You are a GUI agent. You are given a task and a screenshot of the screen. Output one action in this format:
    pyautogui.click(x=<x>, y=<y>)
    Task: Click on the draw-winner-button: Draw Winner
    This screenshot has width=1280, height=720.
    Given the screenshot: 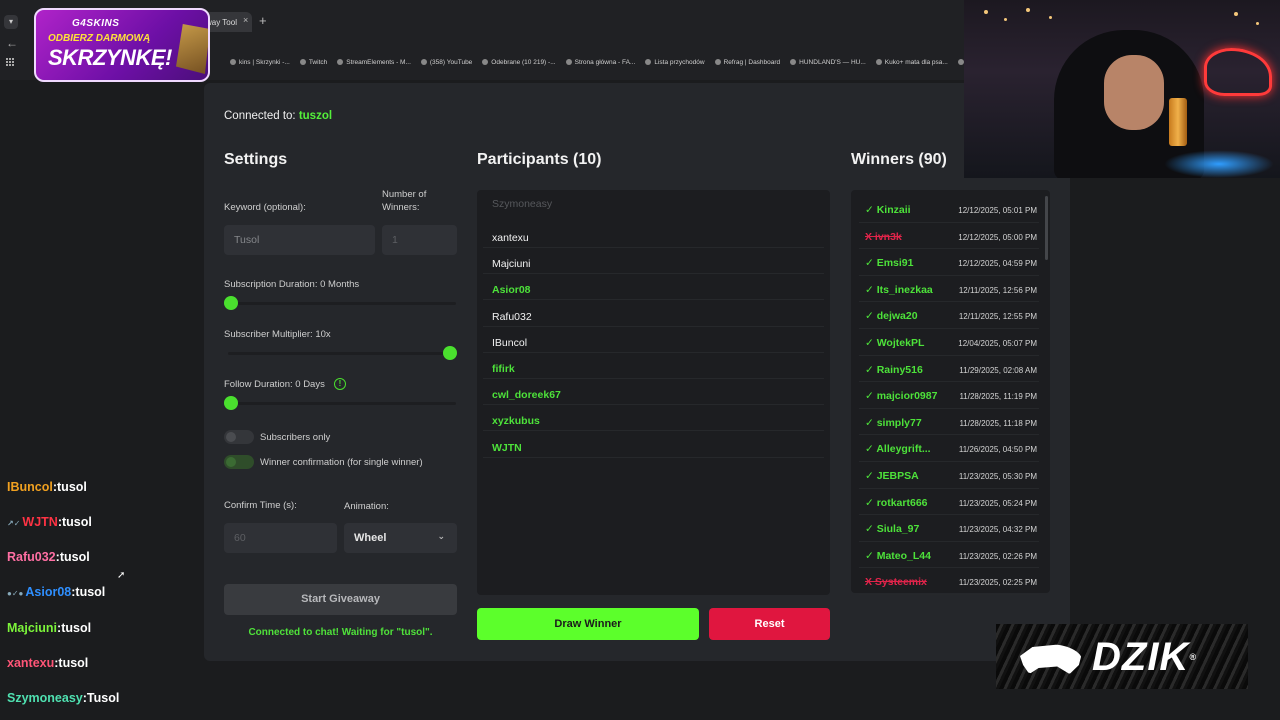 What is the action you would take?
    pyautogui.click(x=588, y=624)
    